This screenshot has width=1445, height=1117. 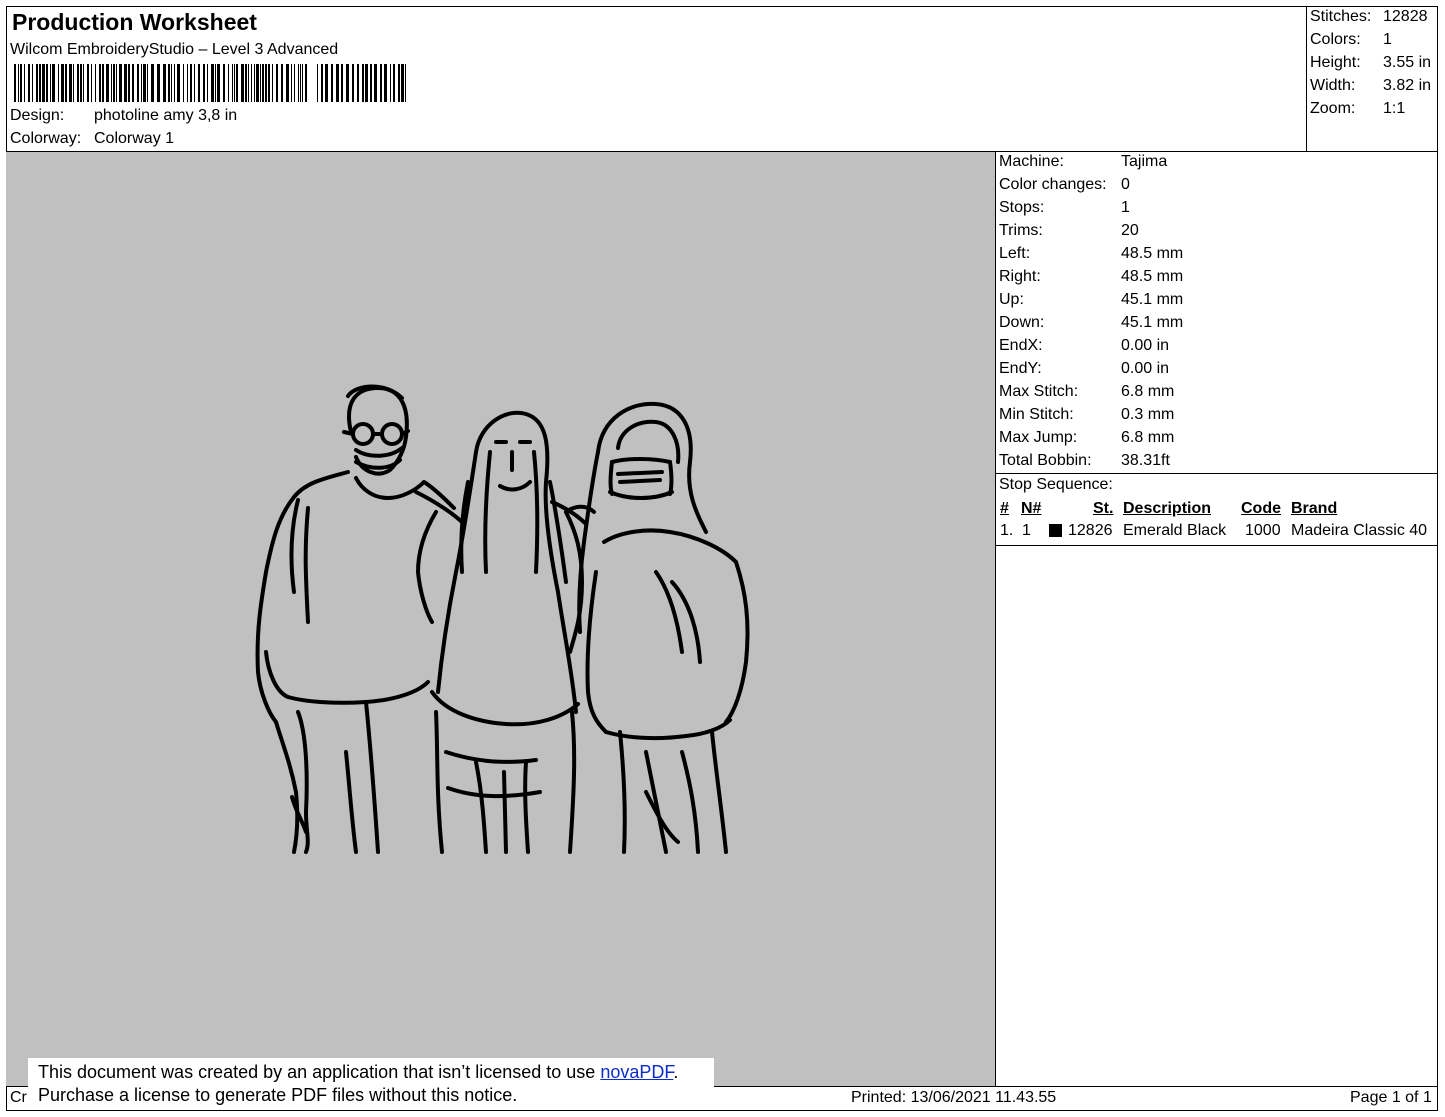 What do you see at coordinates (1064, 185) in the screenshot?
I see `stat-row-color-changes: Color changes: 0` at bounding box center [1064, 185].